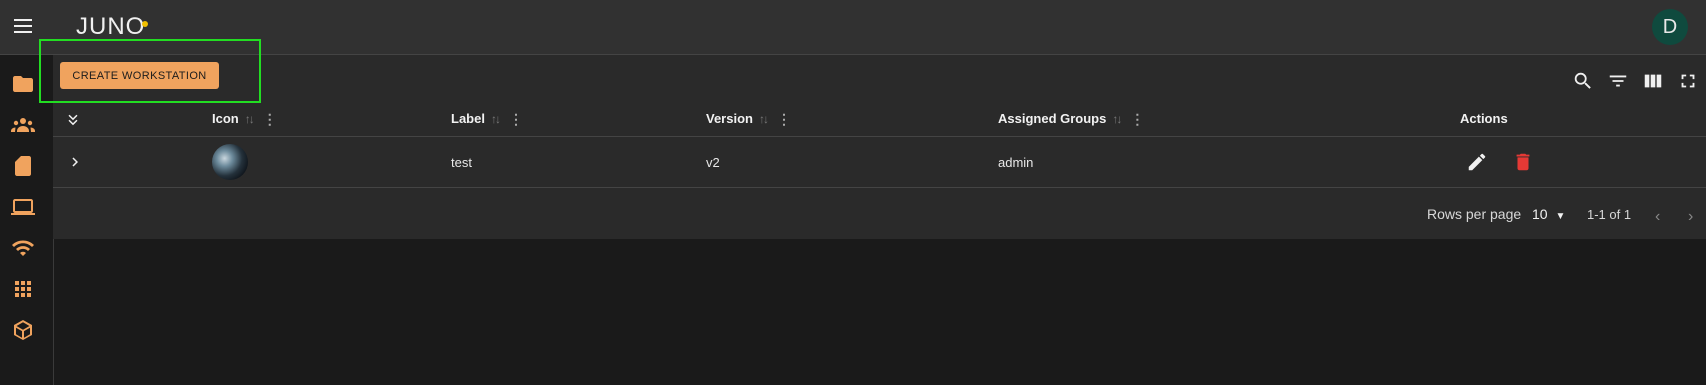  I want to click on rows-per-page-select: 10 ▼, so click(1548, 214).